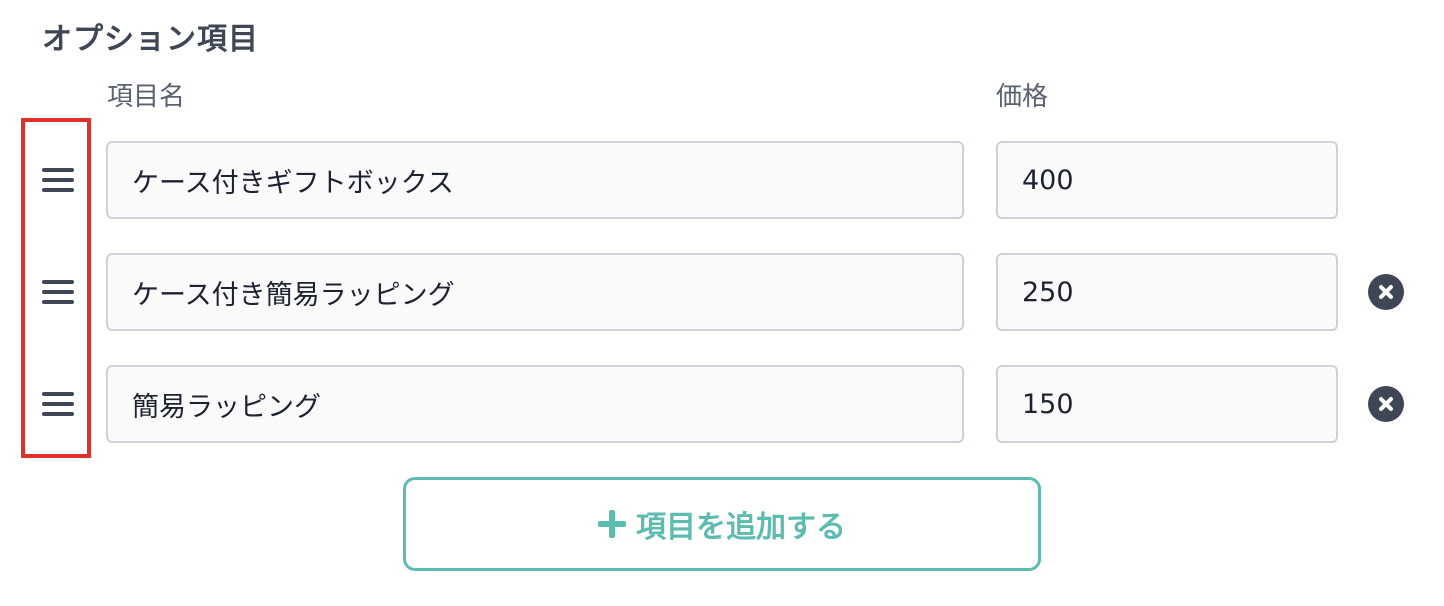 This screenshot has width=1444, height=606. I want to click on column-header-name: 項目名, so click(146, 97).